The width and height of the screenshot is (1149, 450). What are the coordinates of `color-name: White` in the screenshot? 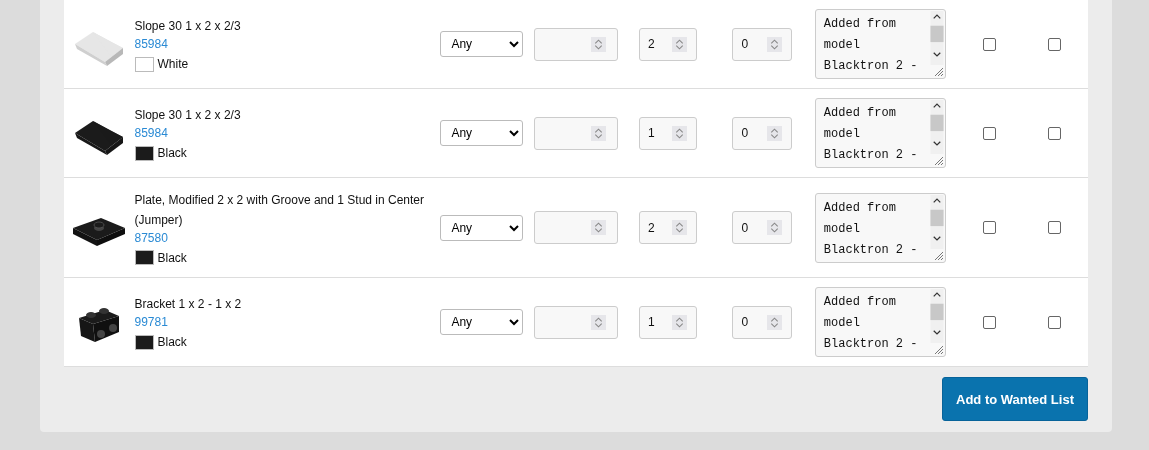 It's located at (173, 64).